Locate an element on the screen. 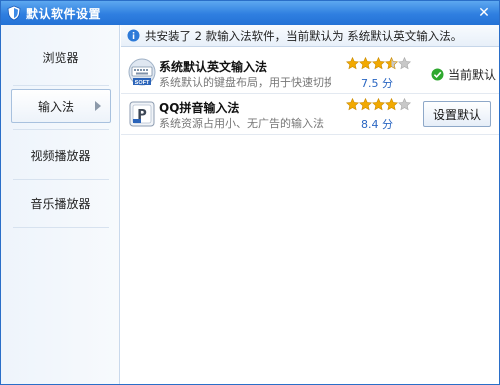  app-name: QQ拼音输入法 is located at coordinates (199, 108).